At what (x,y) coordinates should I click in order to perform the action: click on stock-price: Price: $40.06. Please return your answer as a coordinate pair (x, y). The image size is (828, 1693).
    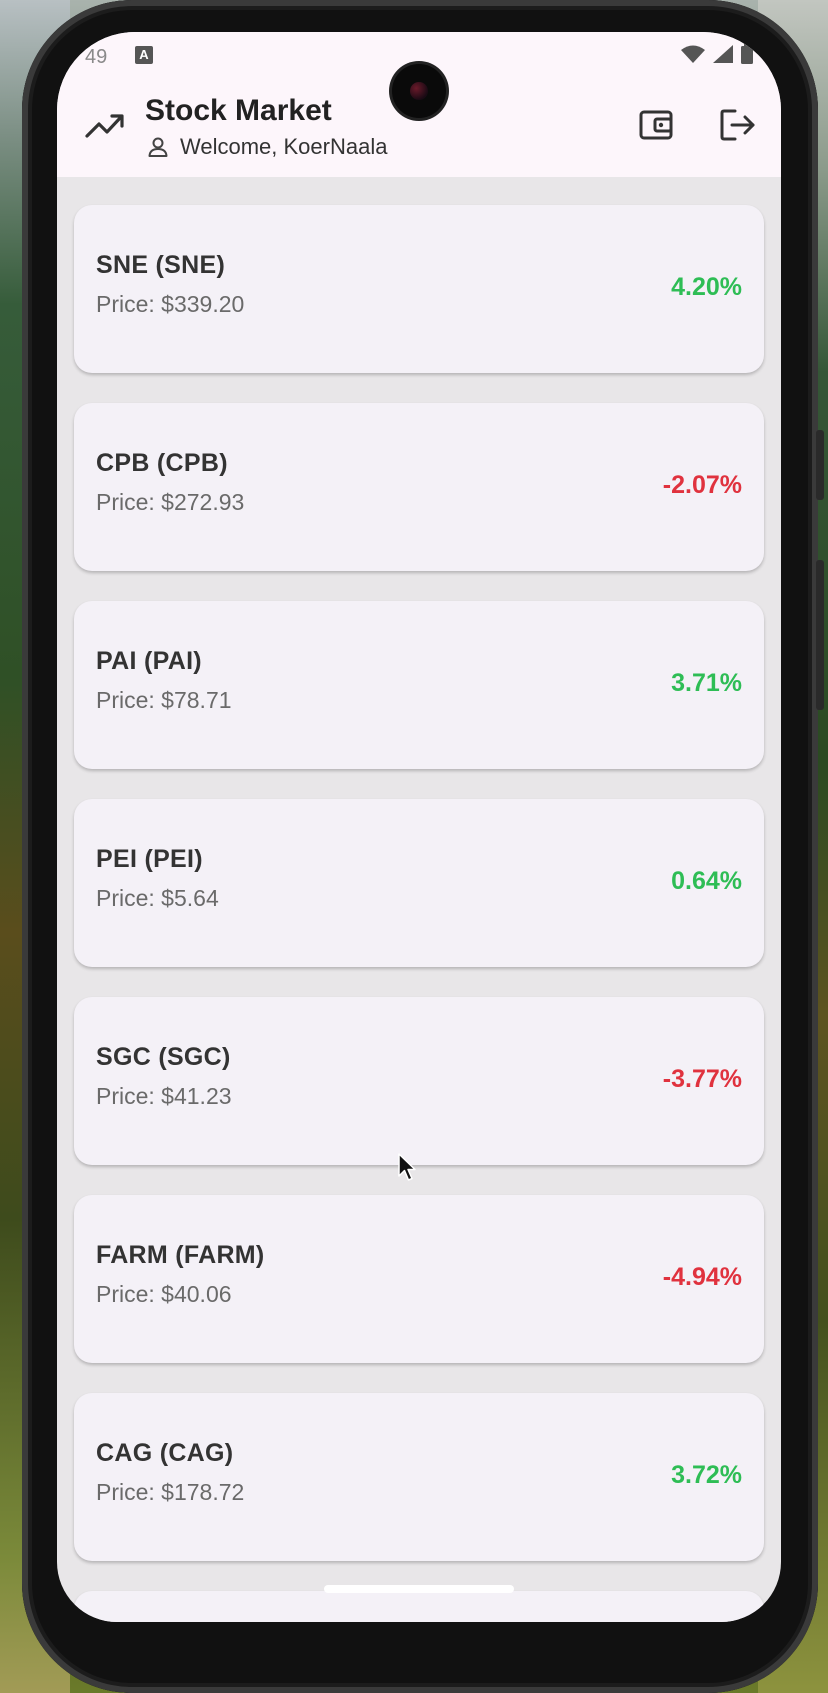
    Looking at the image, I should click on (164, 1294).